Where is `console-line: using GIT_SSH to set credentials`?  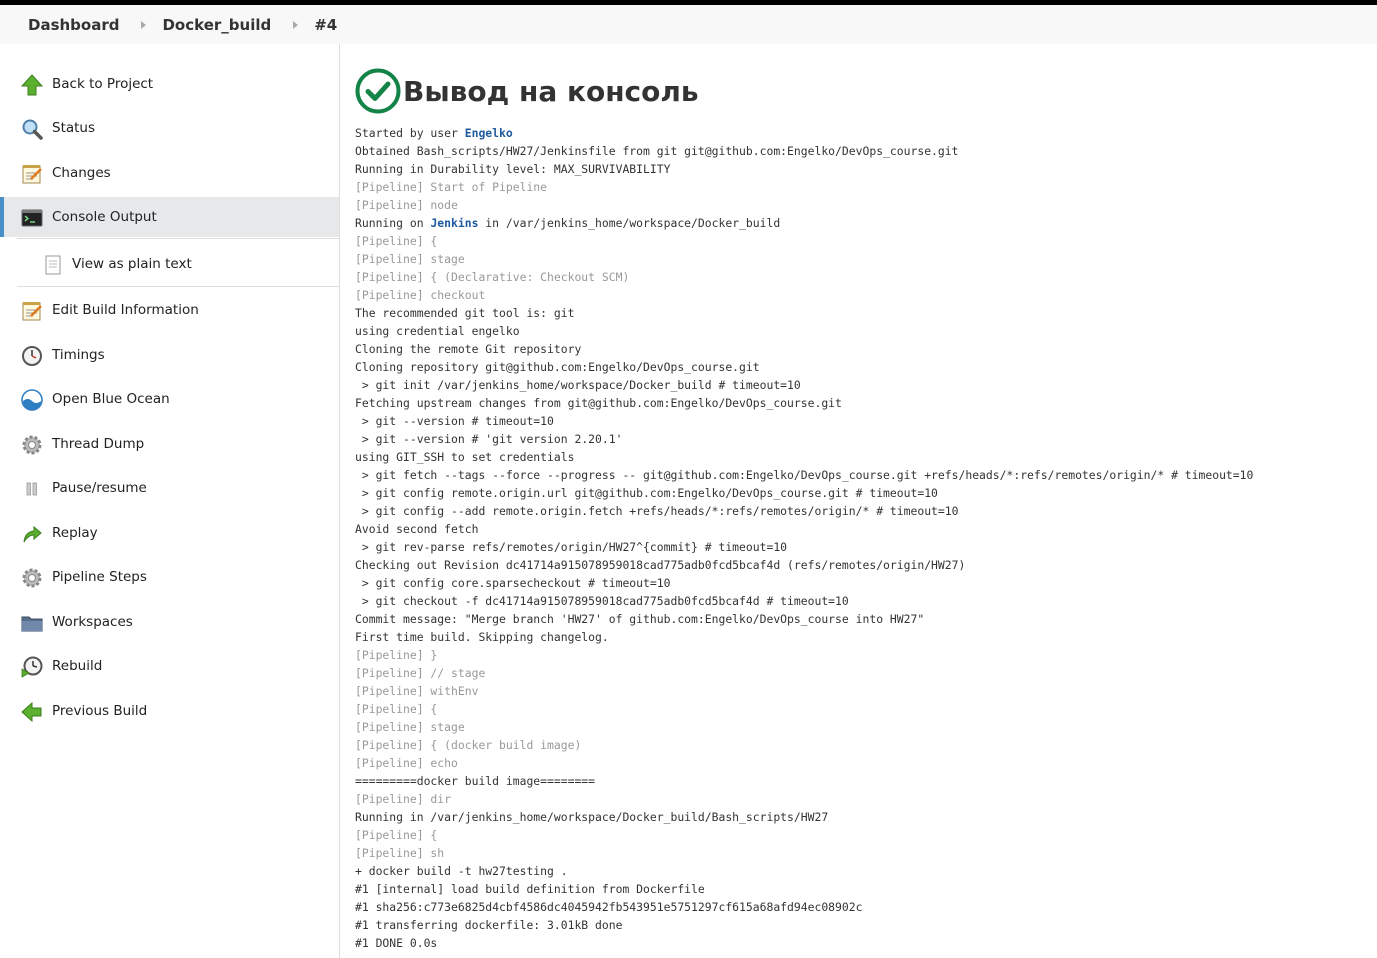 console-line: using GIT_SSH to set credentials is located at coordinates (465, 457).